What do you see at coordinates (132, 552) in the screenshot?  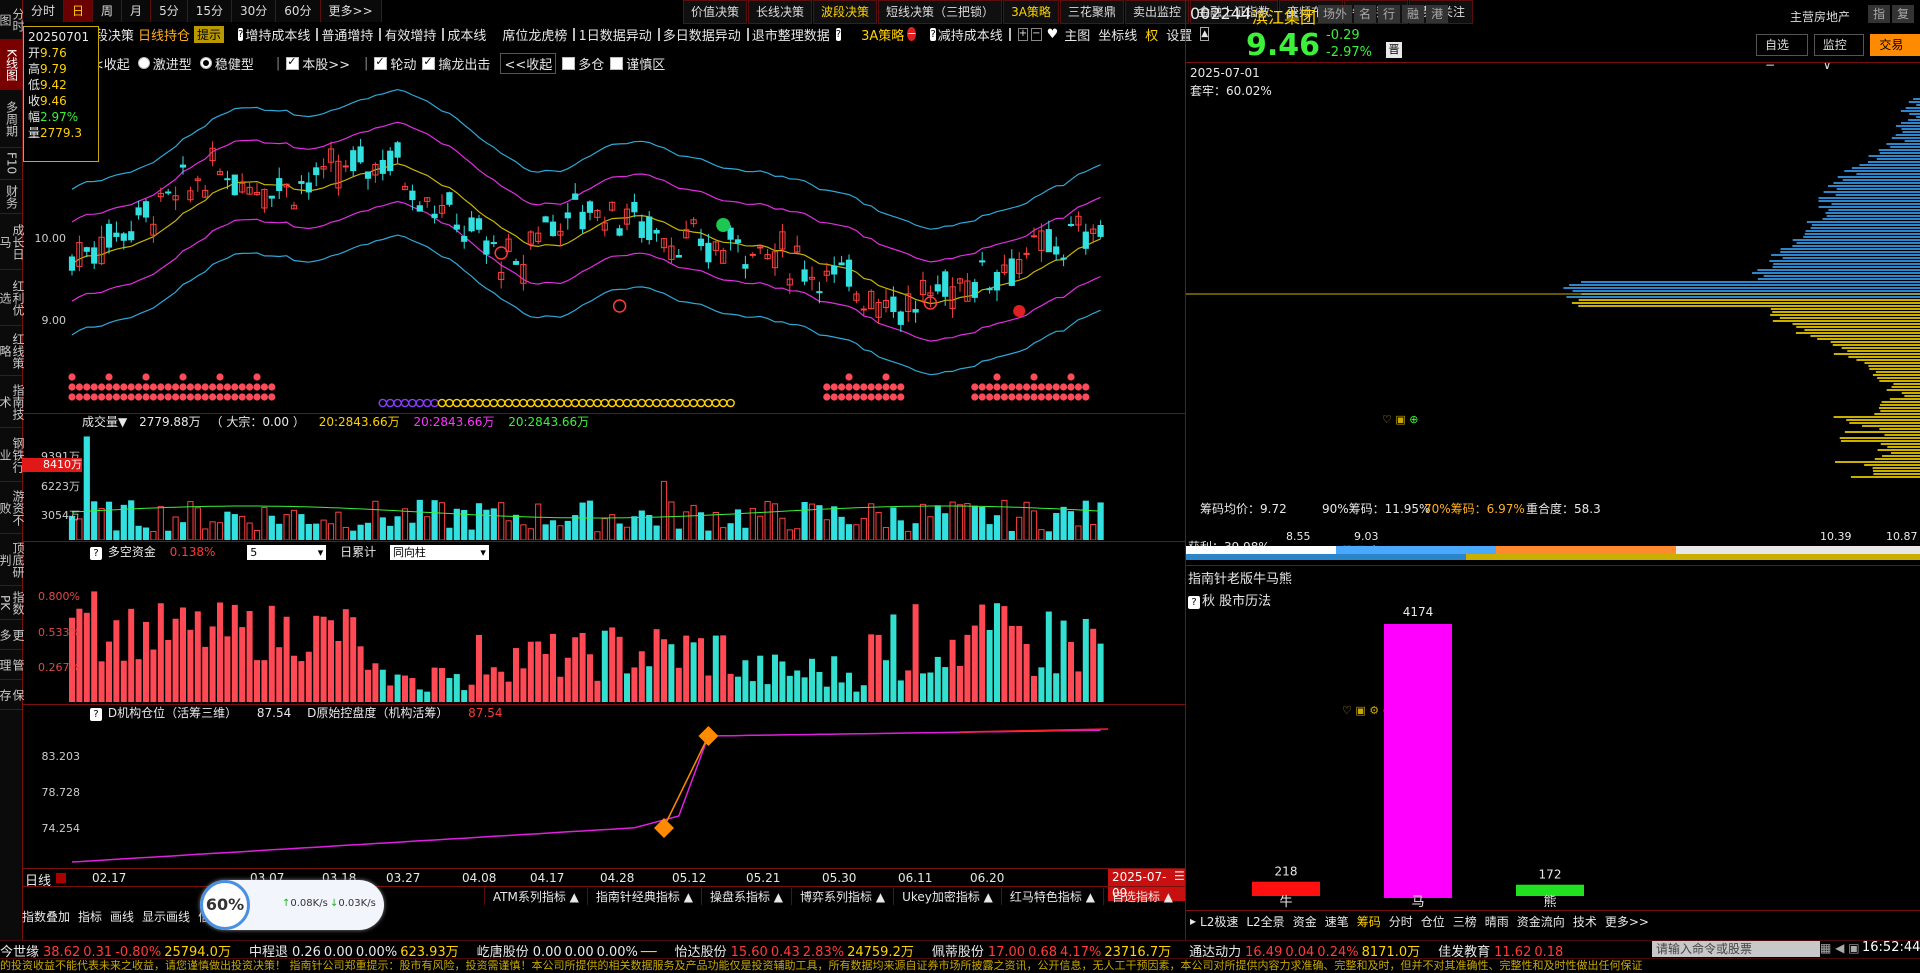 I see `duokong-title: 多空资金` at bounding box center [132, 552].